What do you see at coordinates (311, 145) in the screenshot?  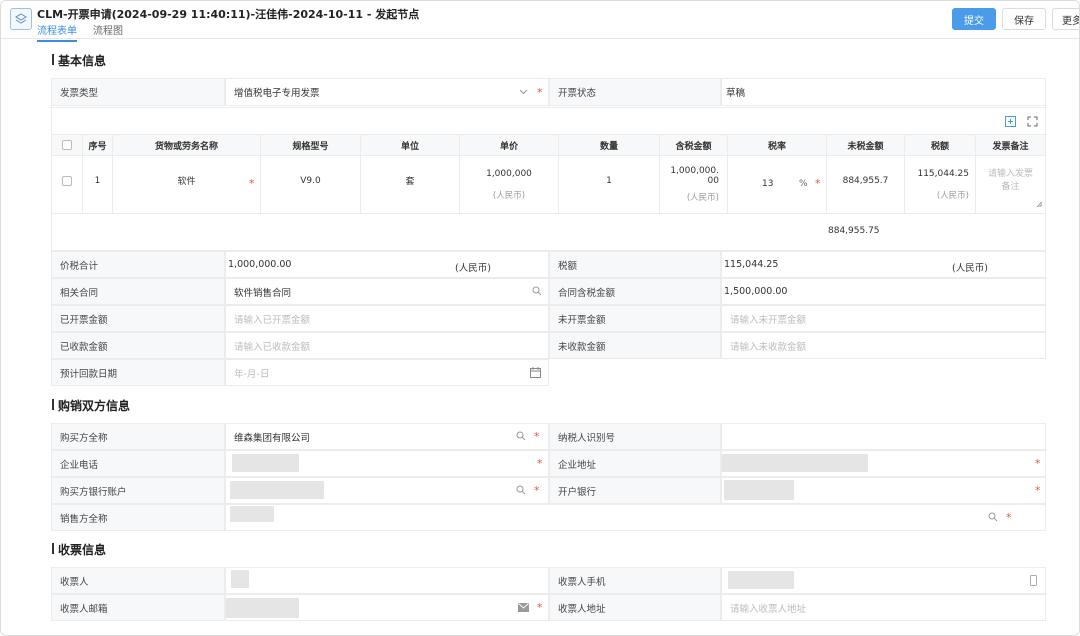 I see `col-header: 规格型号` at bounding box center [311, 145].